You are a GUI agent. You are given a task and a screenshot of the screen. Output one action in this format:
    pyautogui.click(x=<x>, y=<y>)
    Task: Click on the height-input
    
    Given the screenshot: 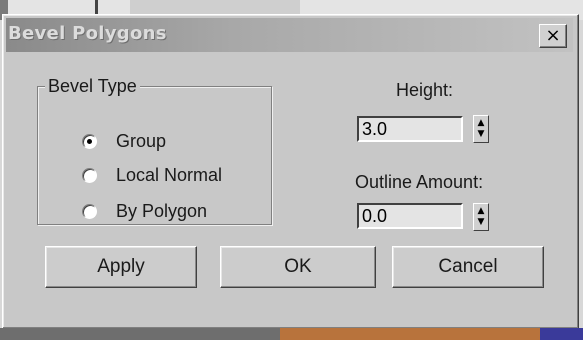 What is the action you would take?
    pyautogui.click(x=410, y=129)
    